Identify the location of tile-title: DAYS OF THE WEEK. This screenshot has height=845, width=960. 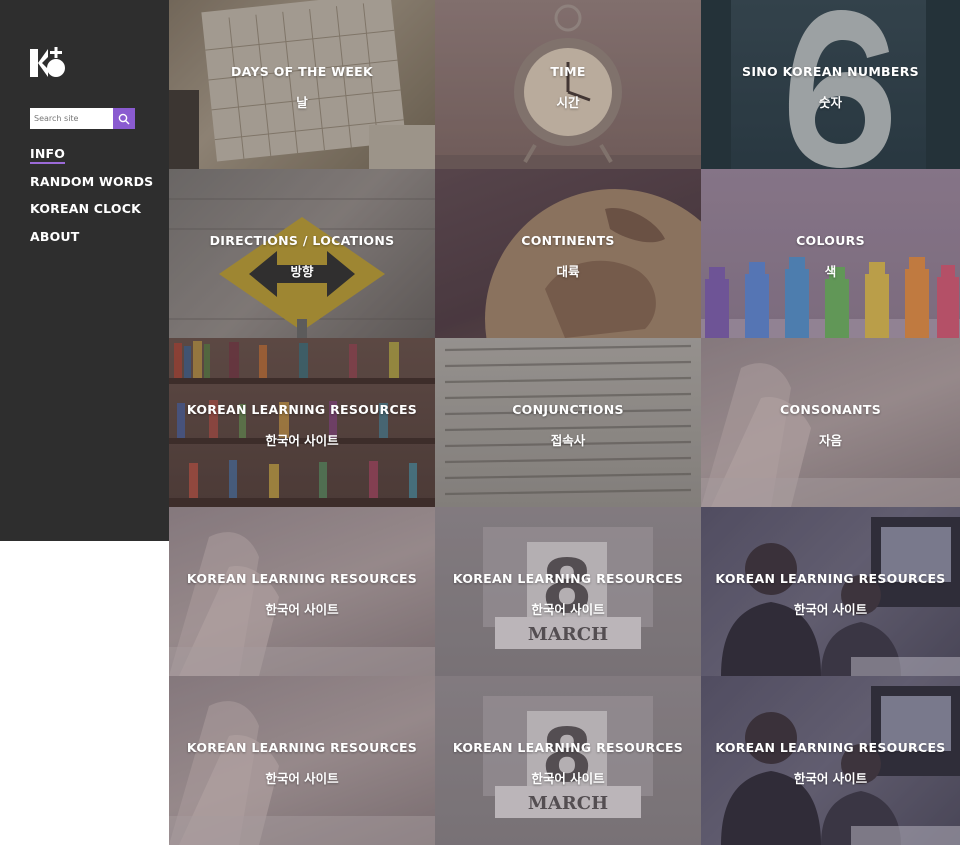
(301, 71).